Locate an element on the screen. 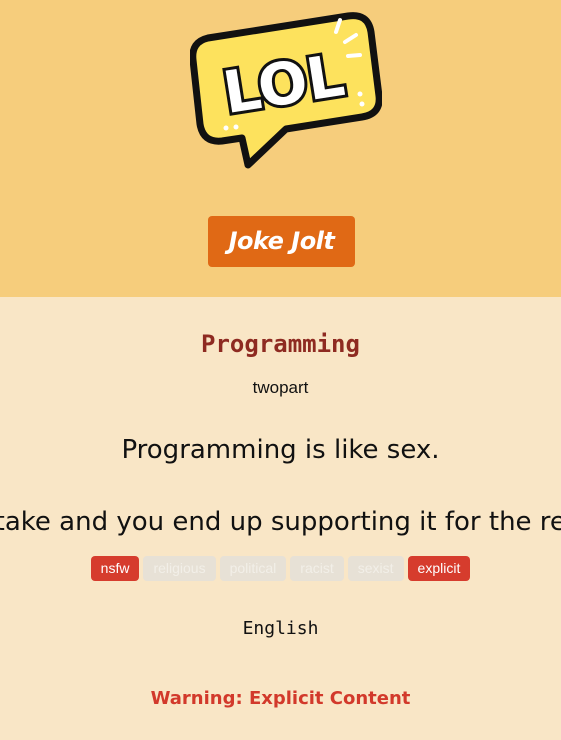  joke-type: twopart is located at coordinates (280, 387).